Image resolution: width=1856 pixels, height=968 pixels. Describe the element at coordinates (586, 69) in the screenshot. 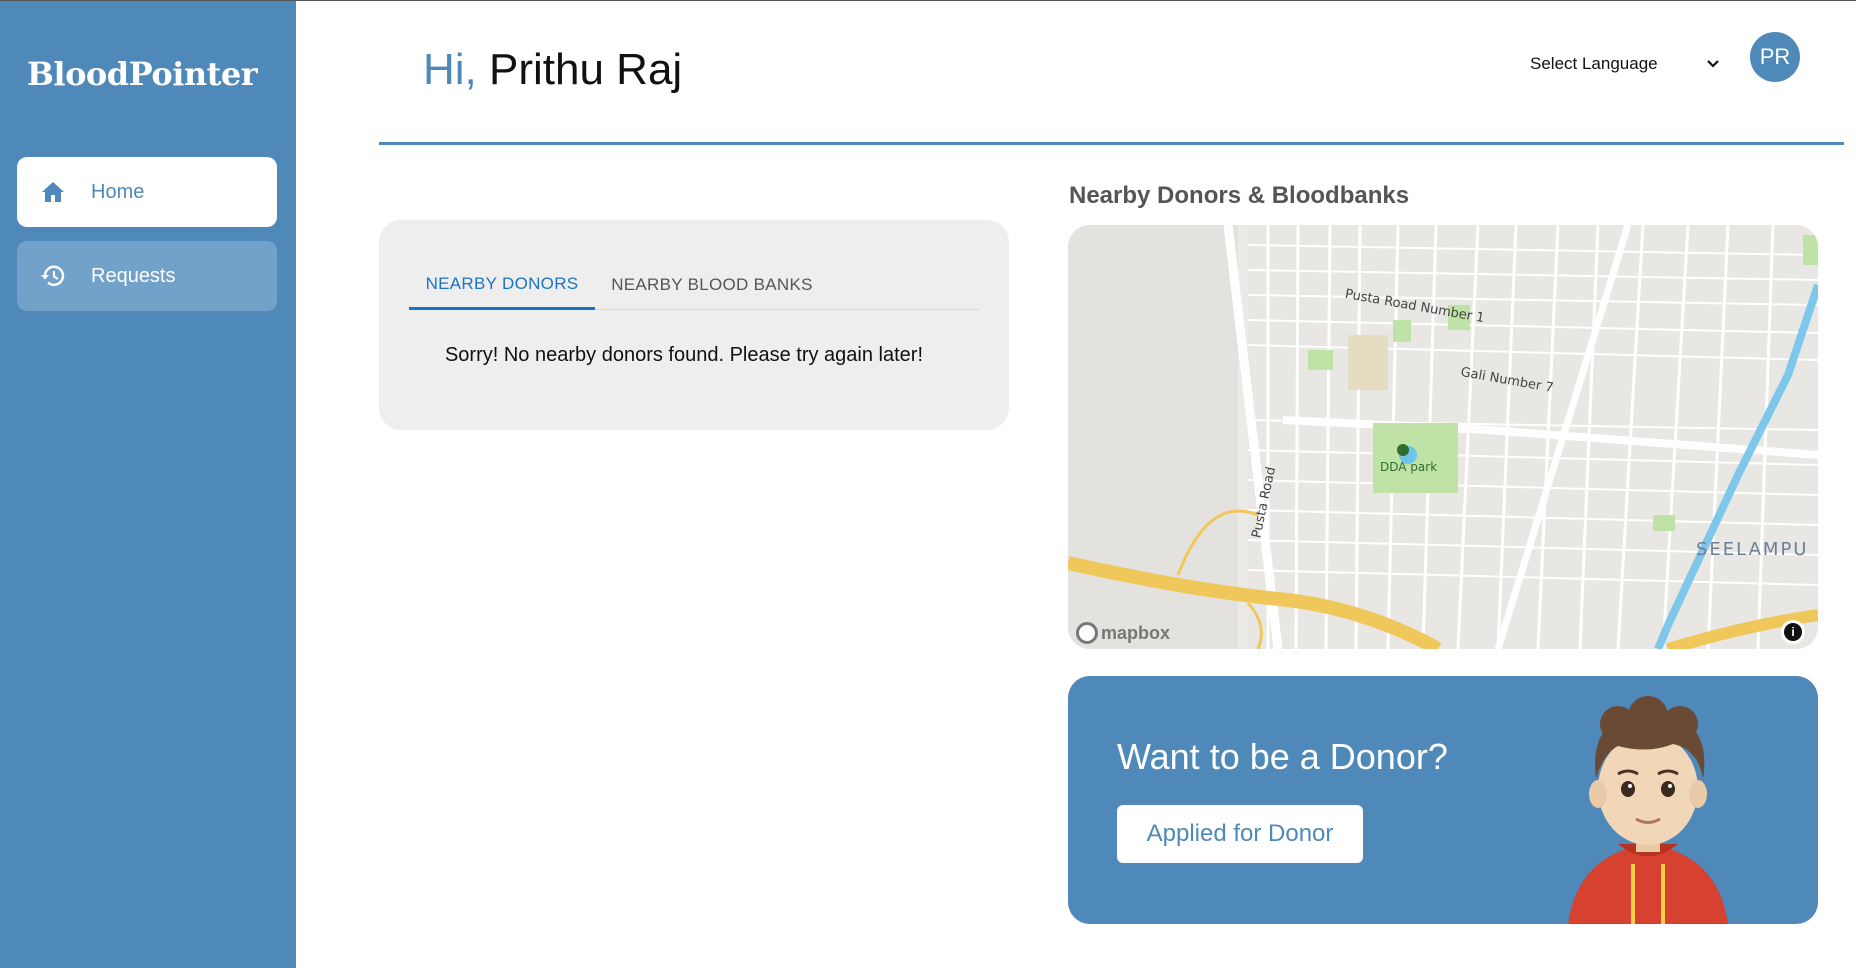

I see `user-name: Prithu Raj` at that location.